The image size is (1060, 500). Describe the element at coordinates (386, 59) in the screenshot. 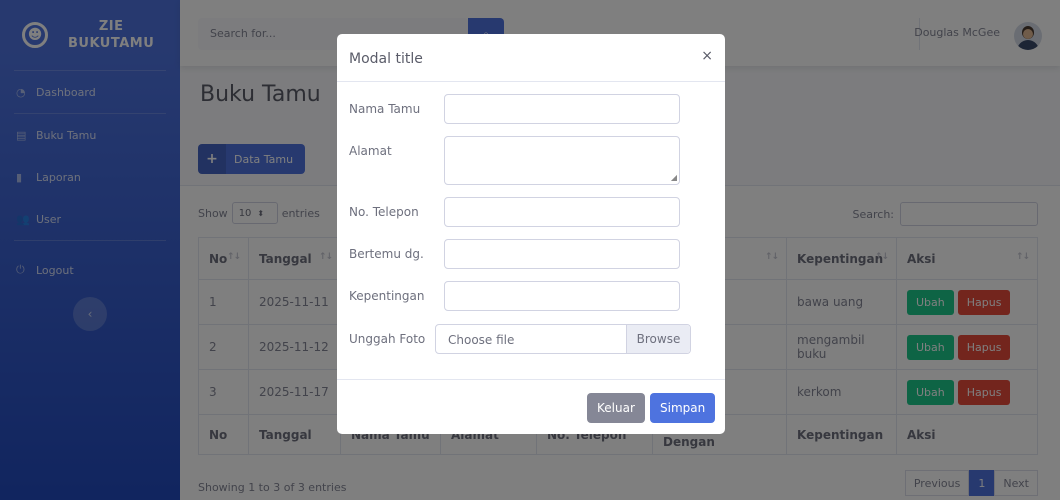

I see `modal-title: Modal title` at that location.